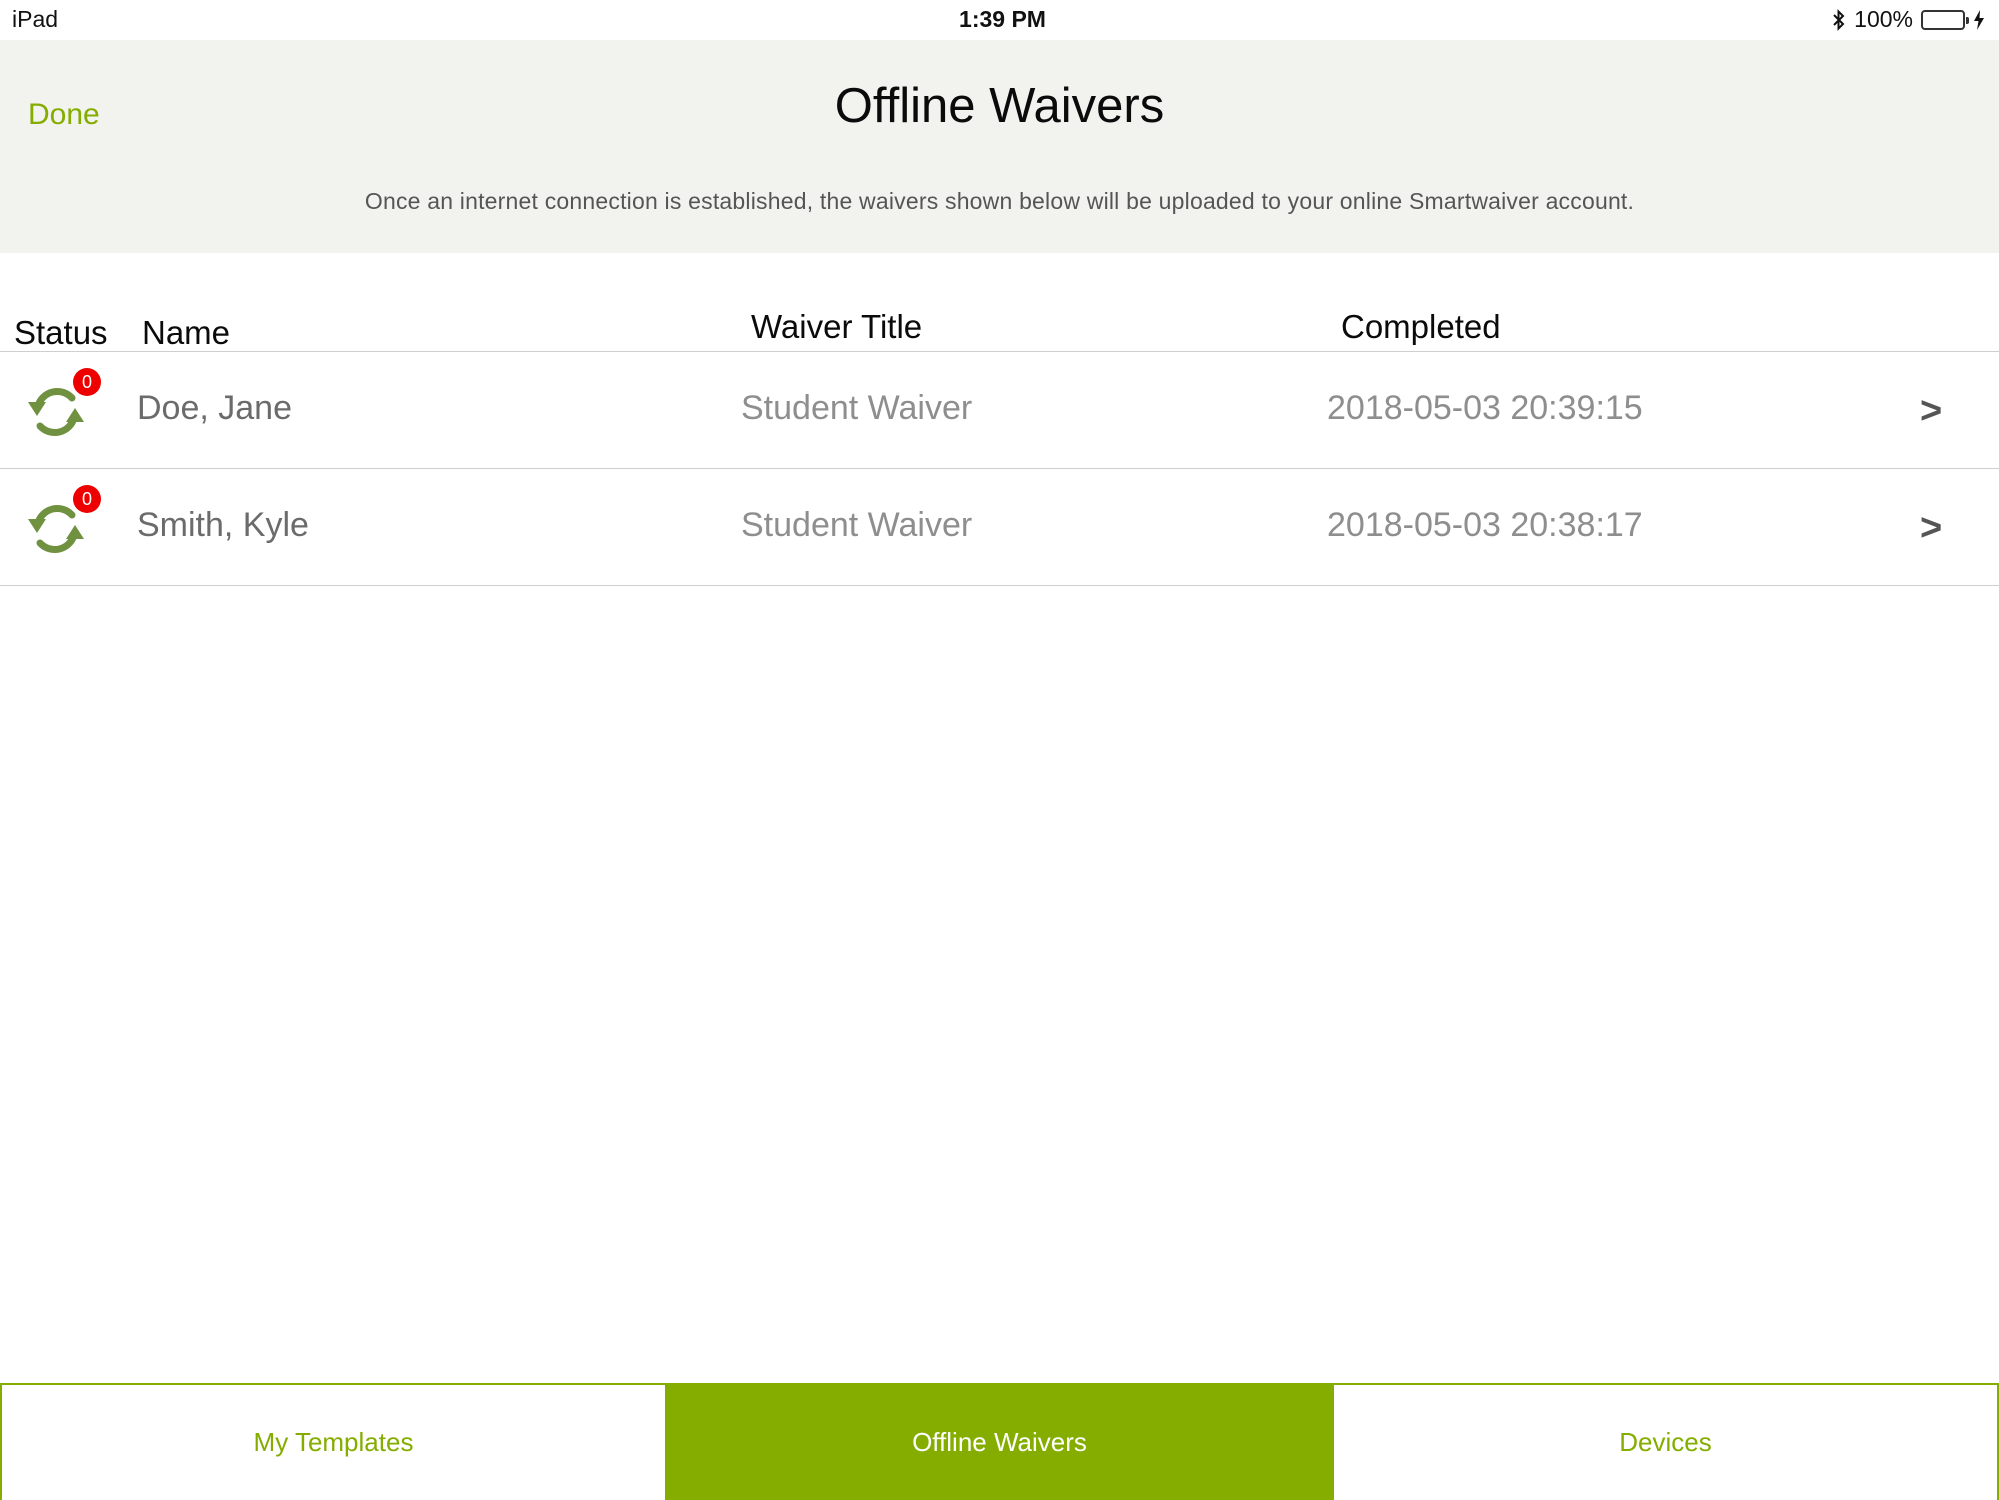  Describe the element at coordinates (999, 326) in the screenshot. I see `table-header: Status Name Waiver Title Completed` at that location.